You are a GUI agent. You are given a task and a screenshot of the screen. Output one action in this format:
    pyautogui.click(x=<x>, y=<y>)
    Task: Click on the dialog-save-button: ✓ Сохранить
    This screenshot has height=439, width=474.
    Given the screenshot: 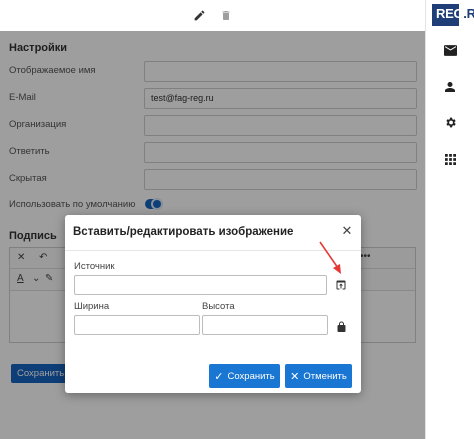 What is the action you would take?
    pyautogui.click(x=244, y=376)
    